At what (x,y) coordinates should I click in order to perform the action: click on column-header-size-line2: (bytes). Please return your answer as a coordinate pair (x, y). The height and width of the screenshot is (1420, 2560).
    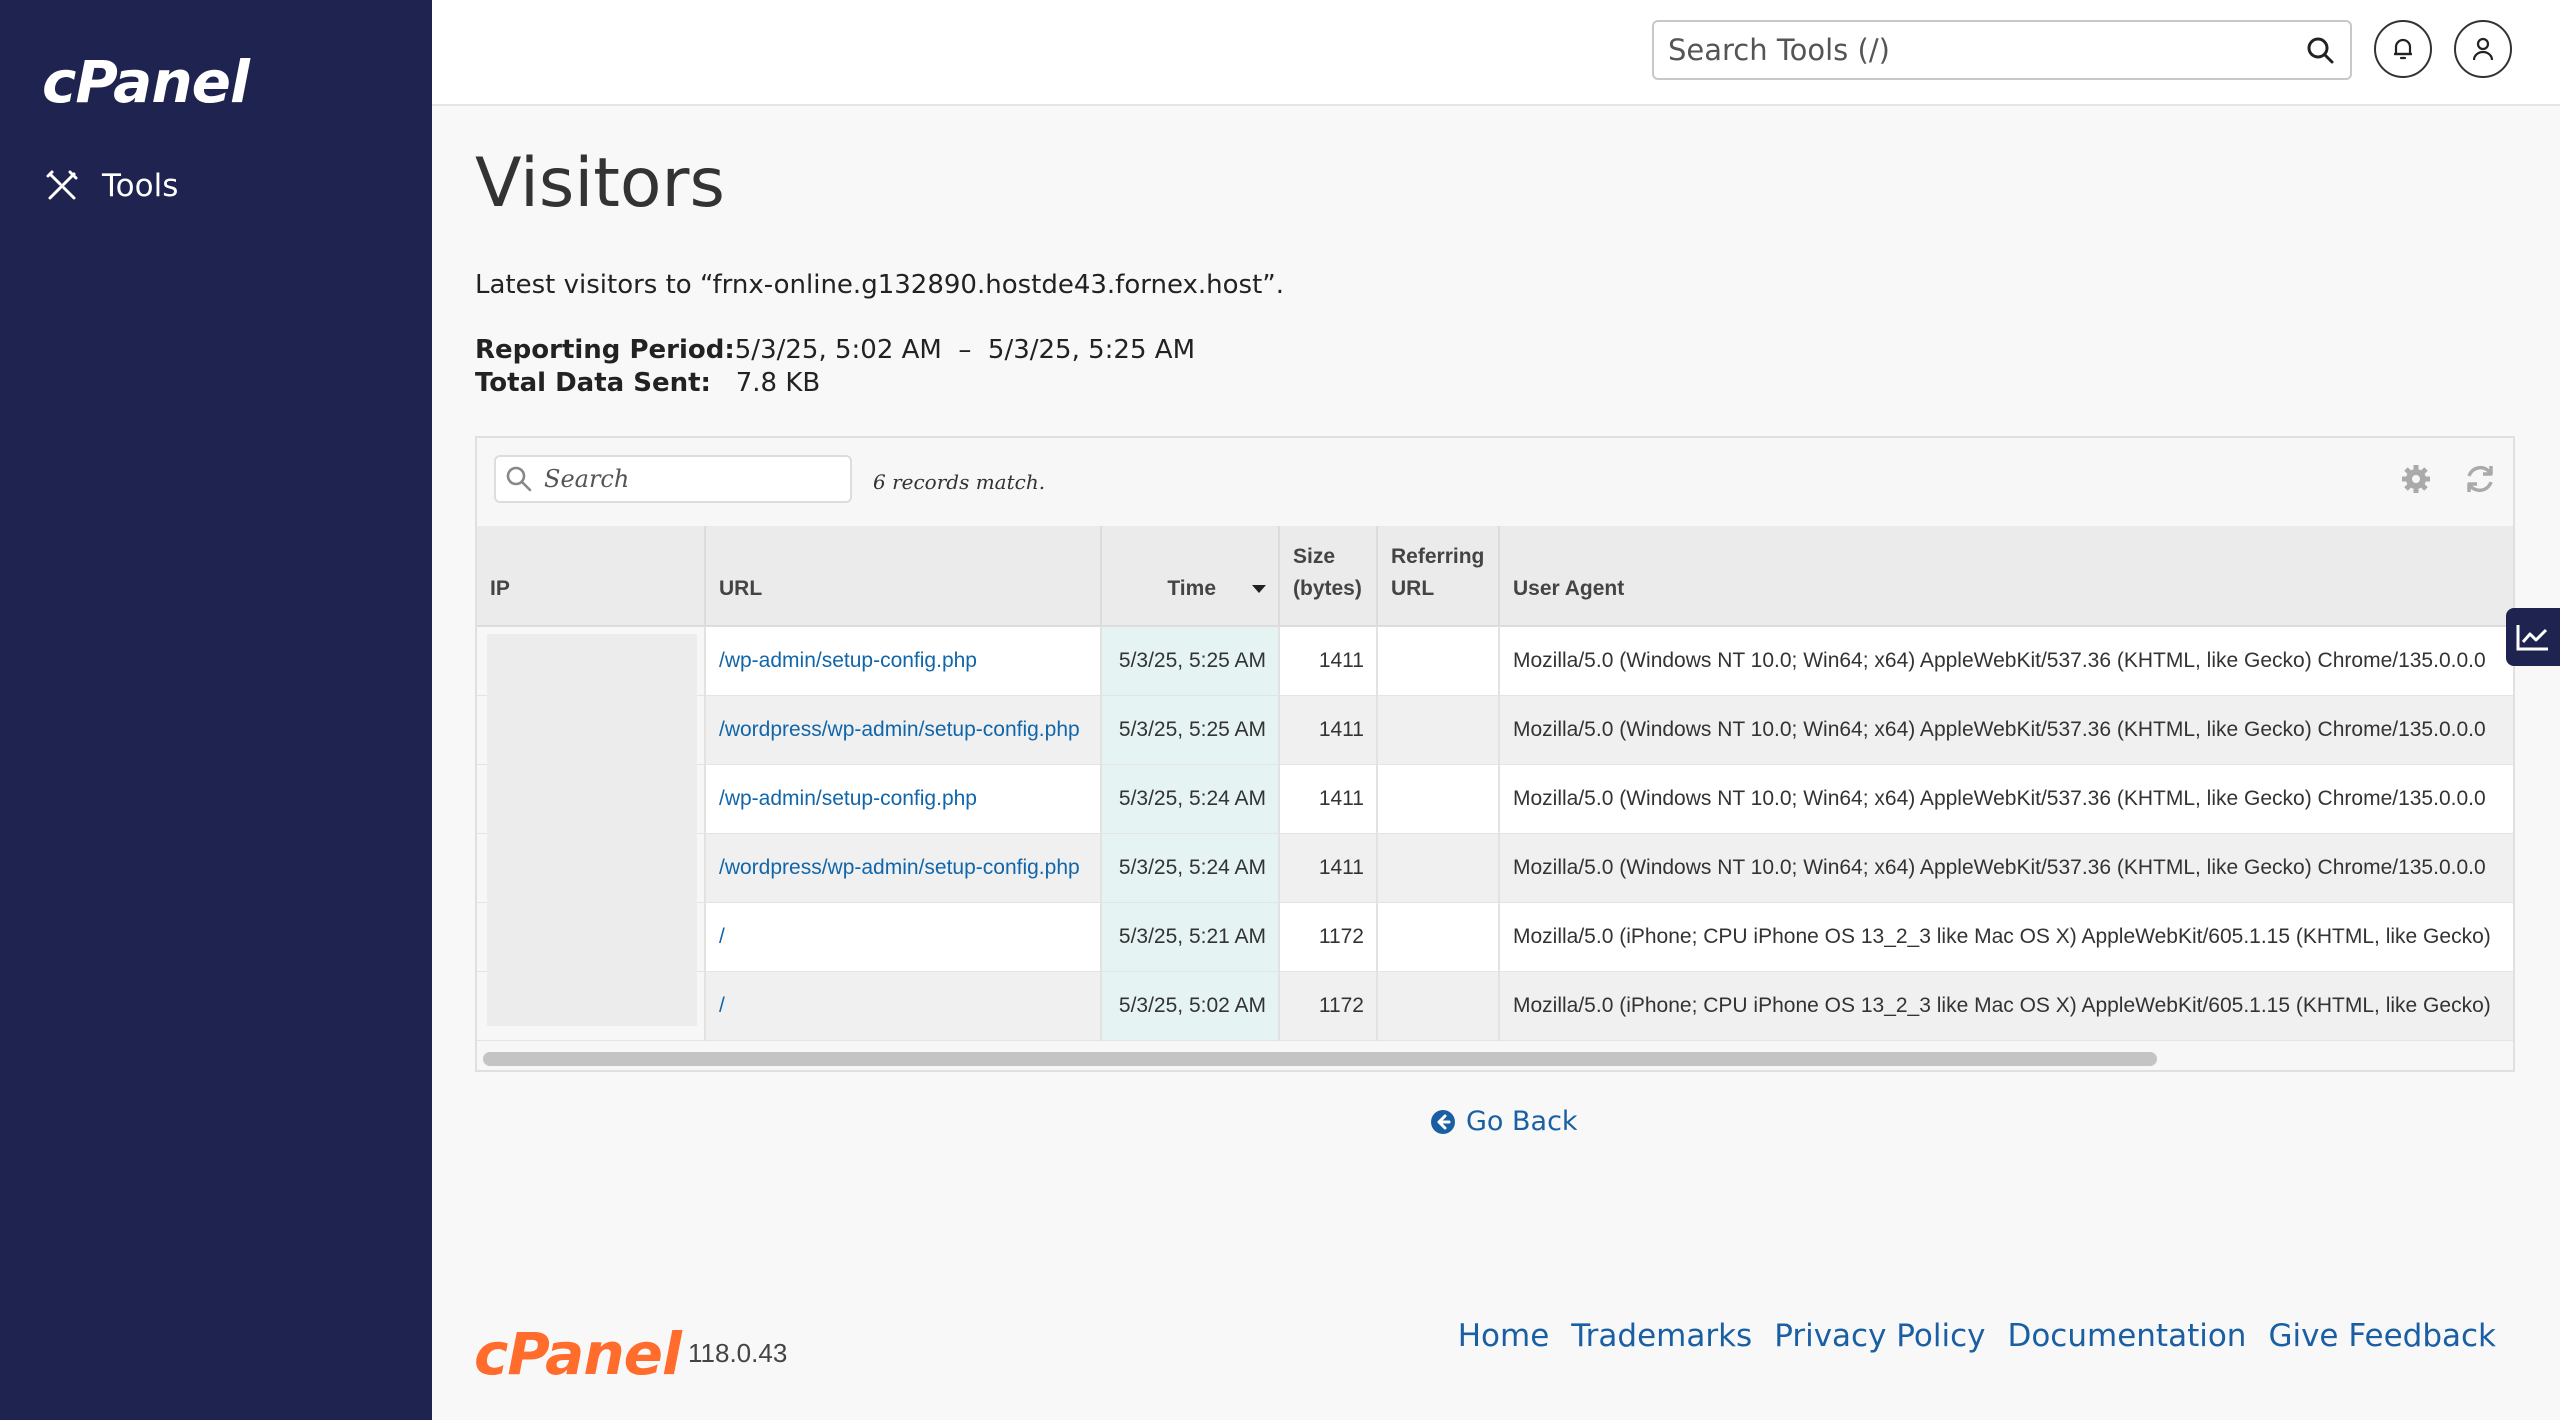
    Looking at the image, I should click on (1327, 588).